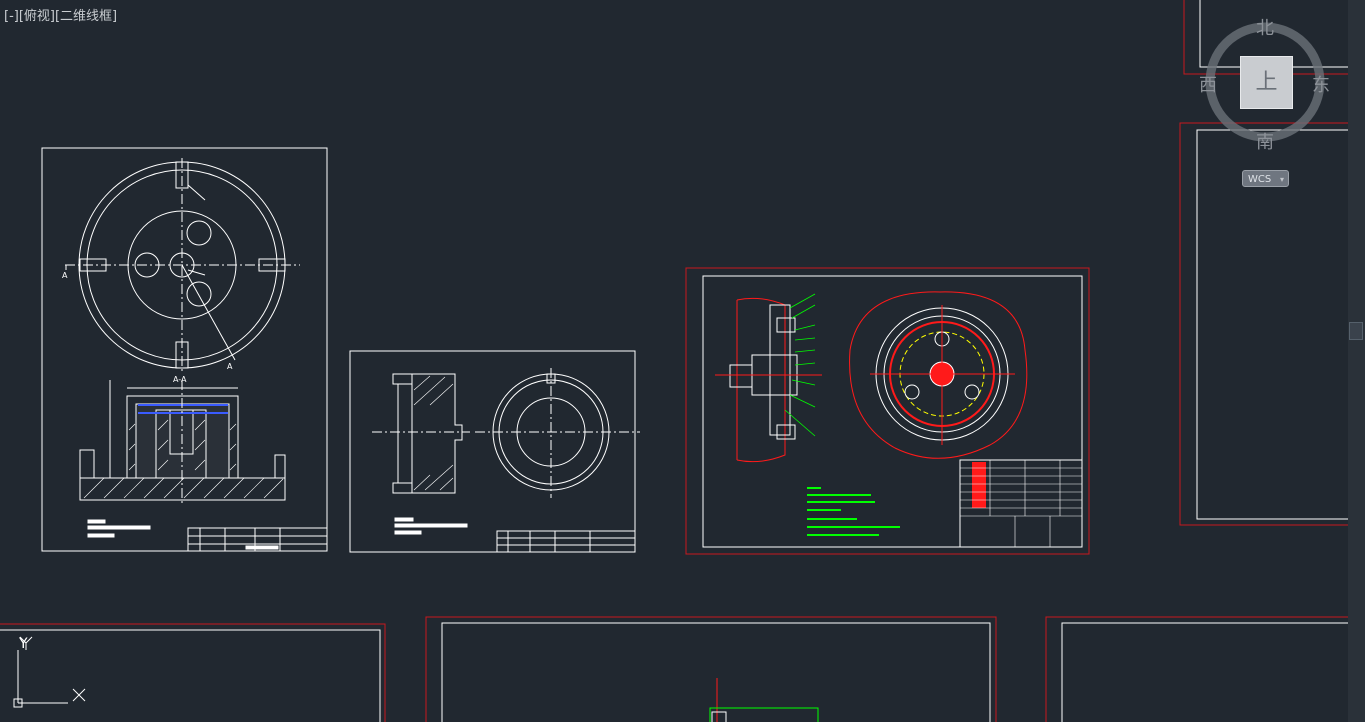 This screenshot has height=722, width=1365. What do you see at coordinates (193, 672) in the screenshot?
I see `layout-frame-bottom-left` at bounding box center [193, 672].